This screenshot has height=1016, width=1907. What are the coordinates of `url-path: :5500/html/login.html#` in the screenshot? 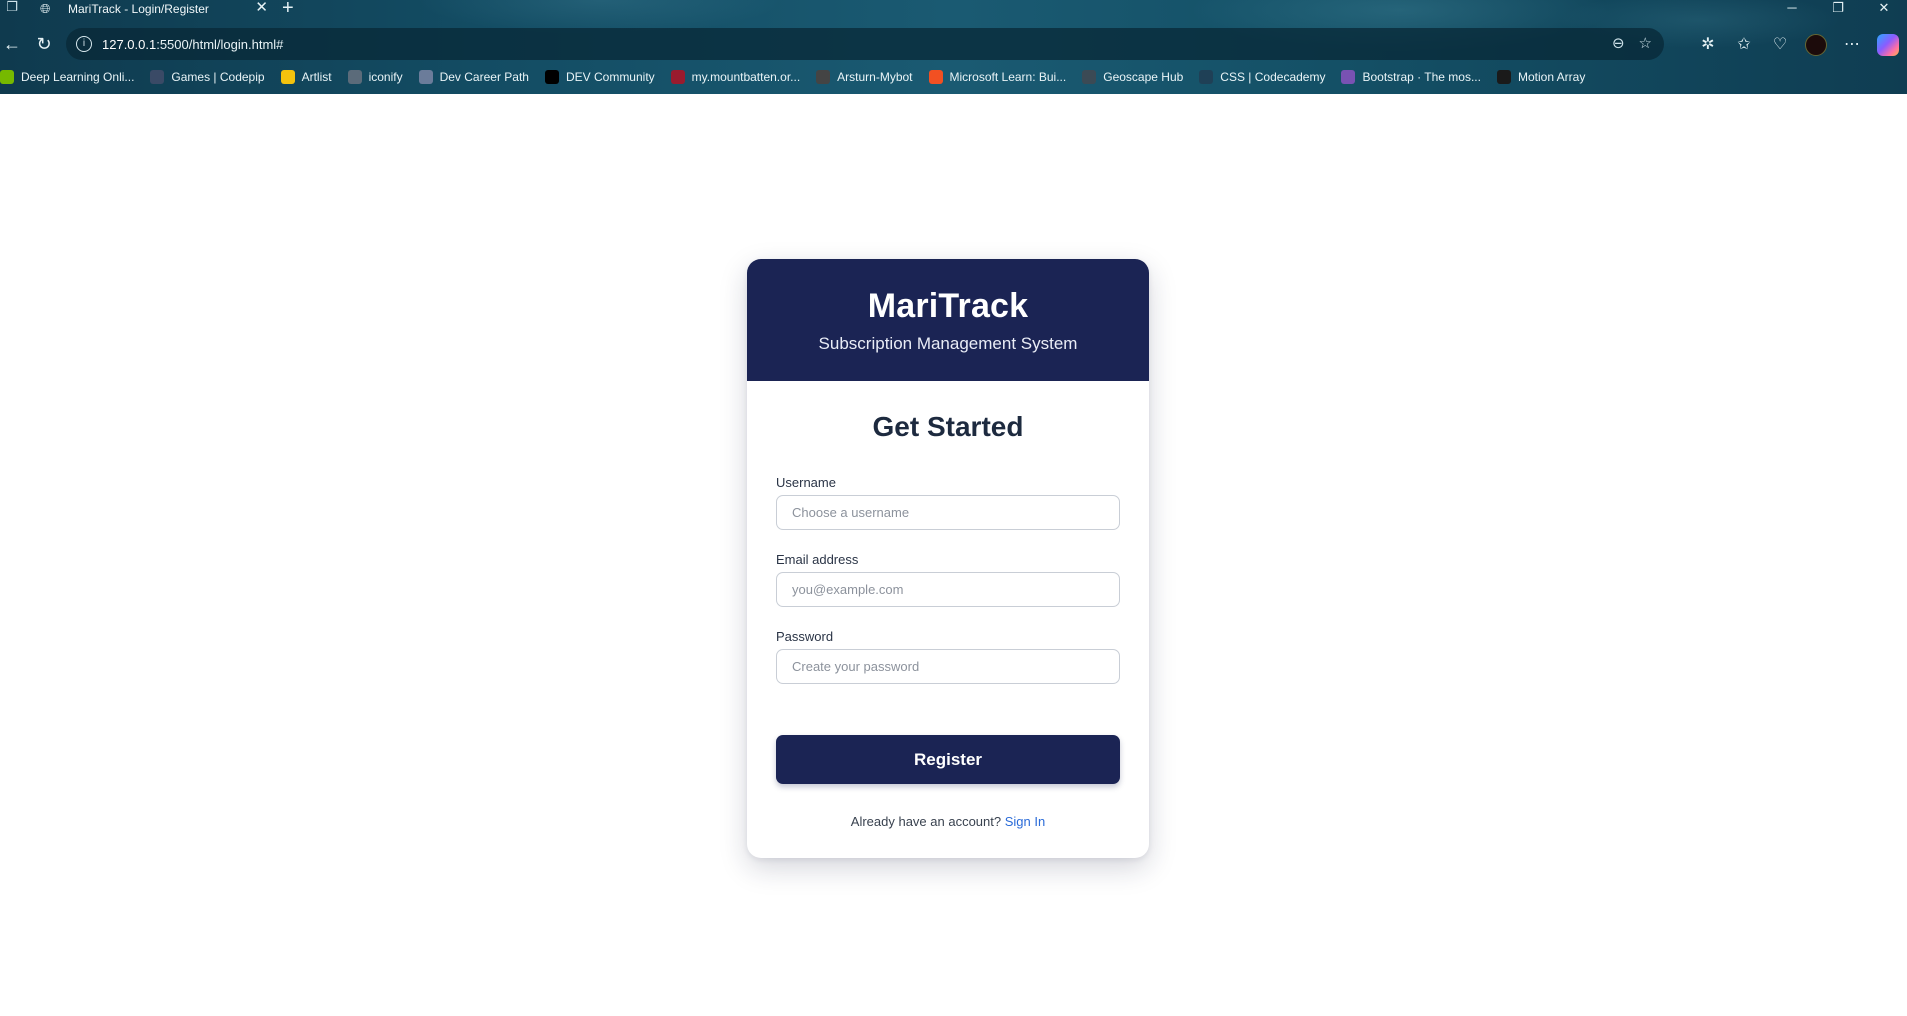 It's located at (220, 44).